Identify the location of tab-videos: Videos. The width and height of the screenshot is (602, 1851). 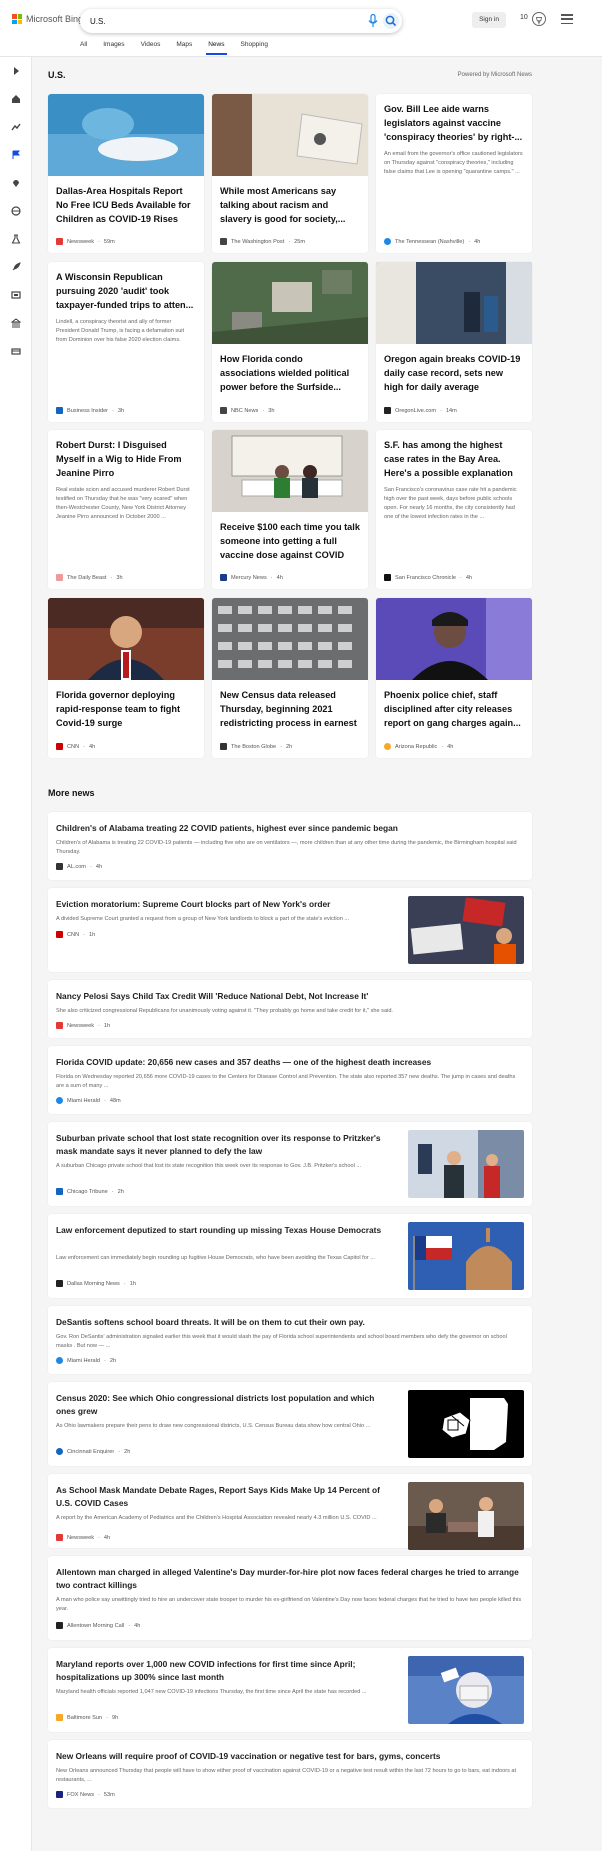
(151, 48).